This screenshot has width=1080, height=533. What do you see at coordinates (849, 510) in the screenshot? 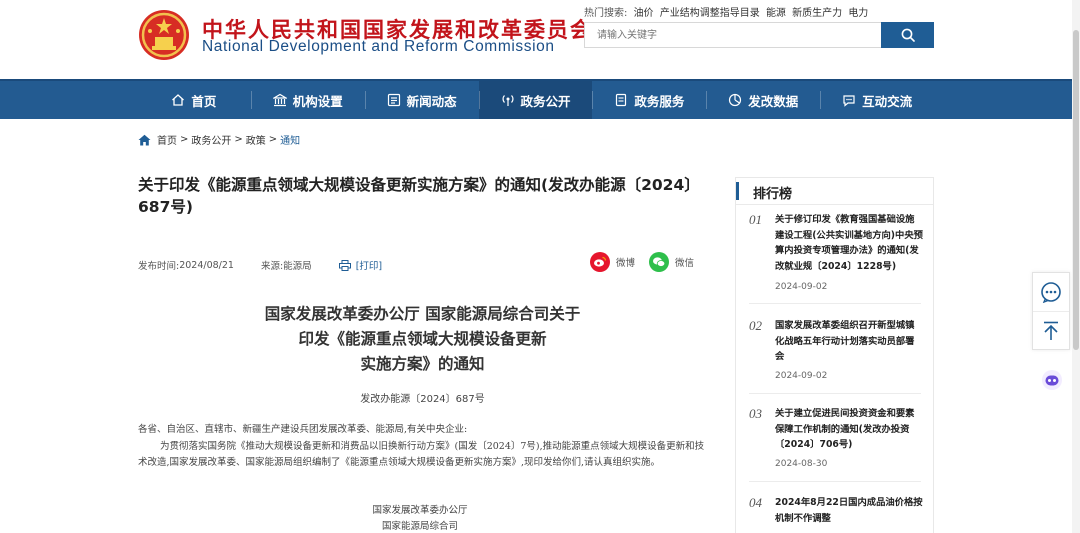
I see `ranking-item-title: 2024年8月22日国内成品油价格按机制不作调整` at bounding box center [849, 510].